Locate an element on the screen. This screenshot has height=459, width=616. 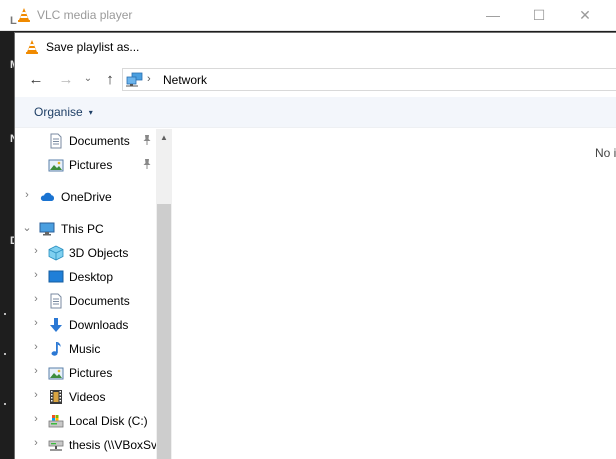
chevron-down-icon: ▾ is located at coordinates (90, 112).